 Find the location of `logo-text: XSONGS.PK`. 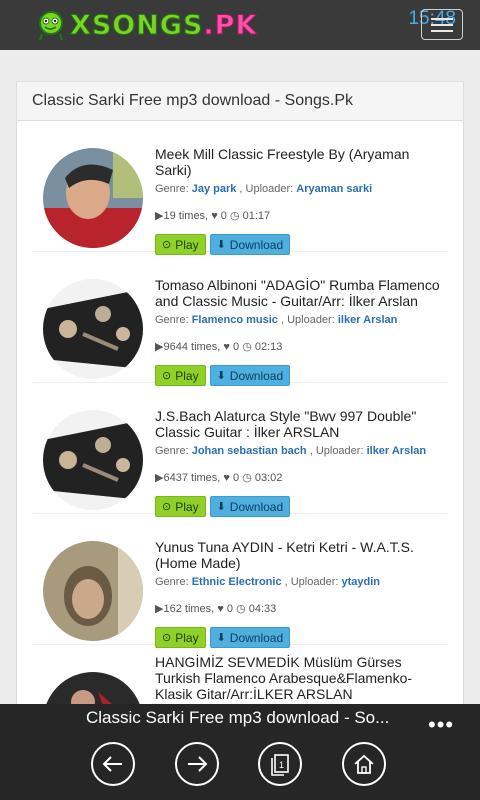

logo-text: XSONGS.PK is located at coordinates (163, 25).